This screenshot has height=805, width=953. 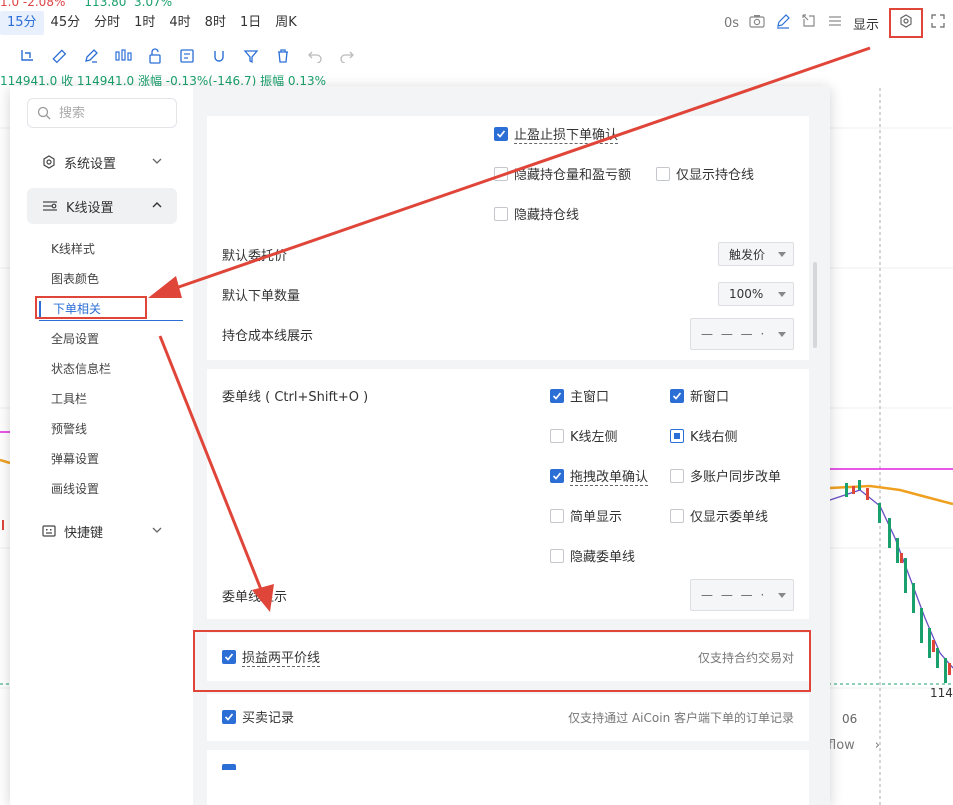 I want to click on search-input, so click(x=109, y=113).